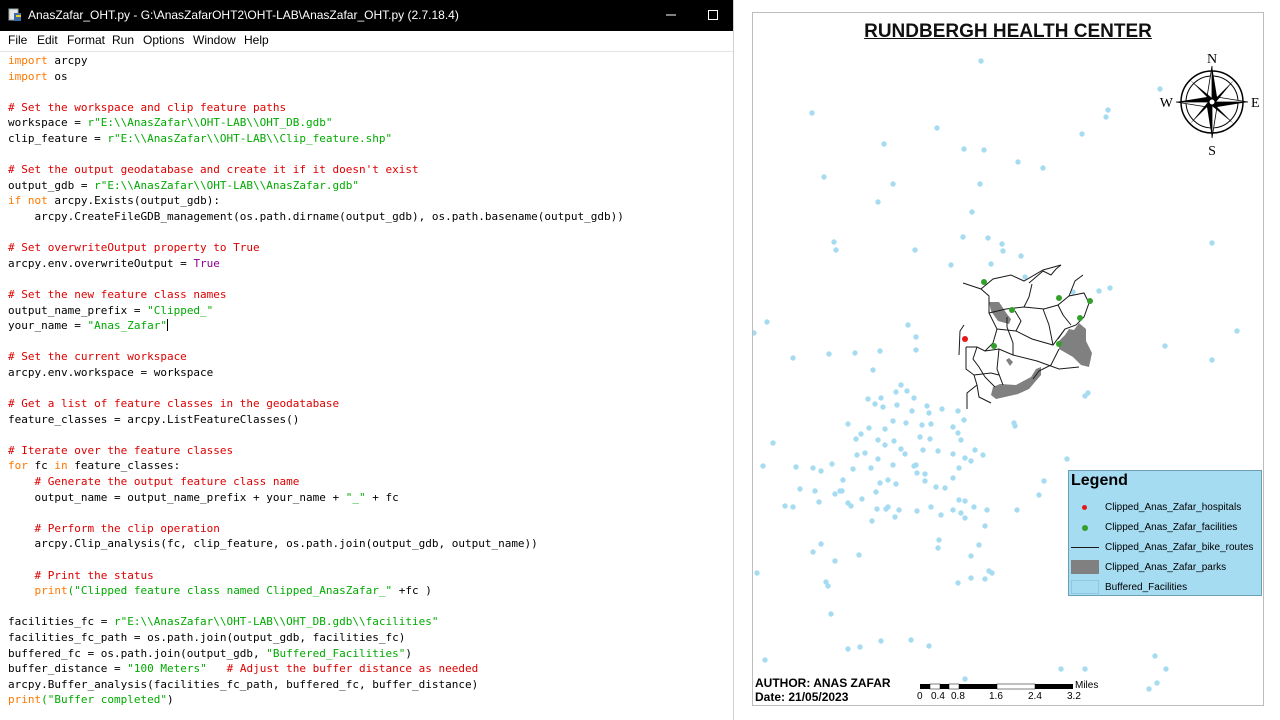 The image size is (1280, 720). Describe the element at coordinates (316, 311) in the screenshot. I see `code-line: output_name_prefix = "Clipped_"` at that location.